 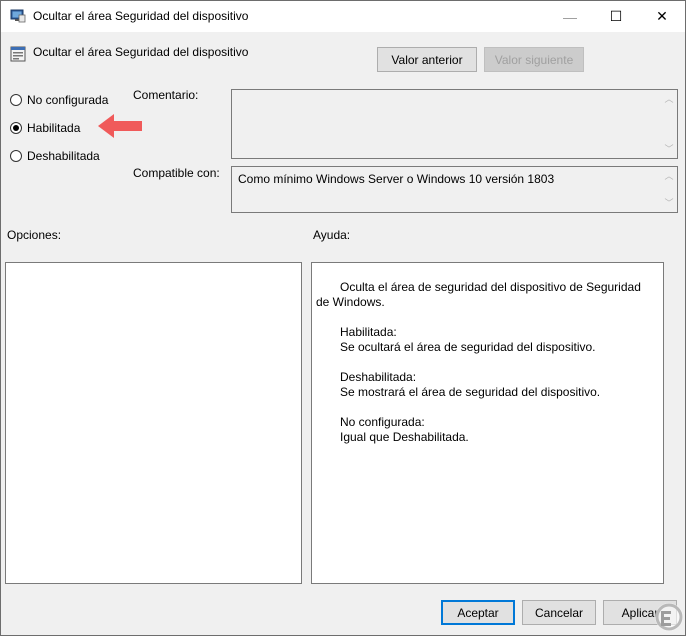 I want to click on red-arrow-icon, so click(x=120, y=126).